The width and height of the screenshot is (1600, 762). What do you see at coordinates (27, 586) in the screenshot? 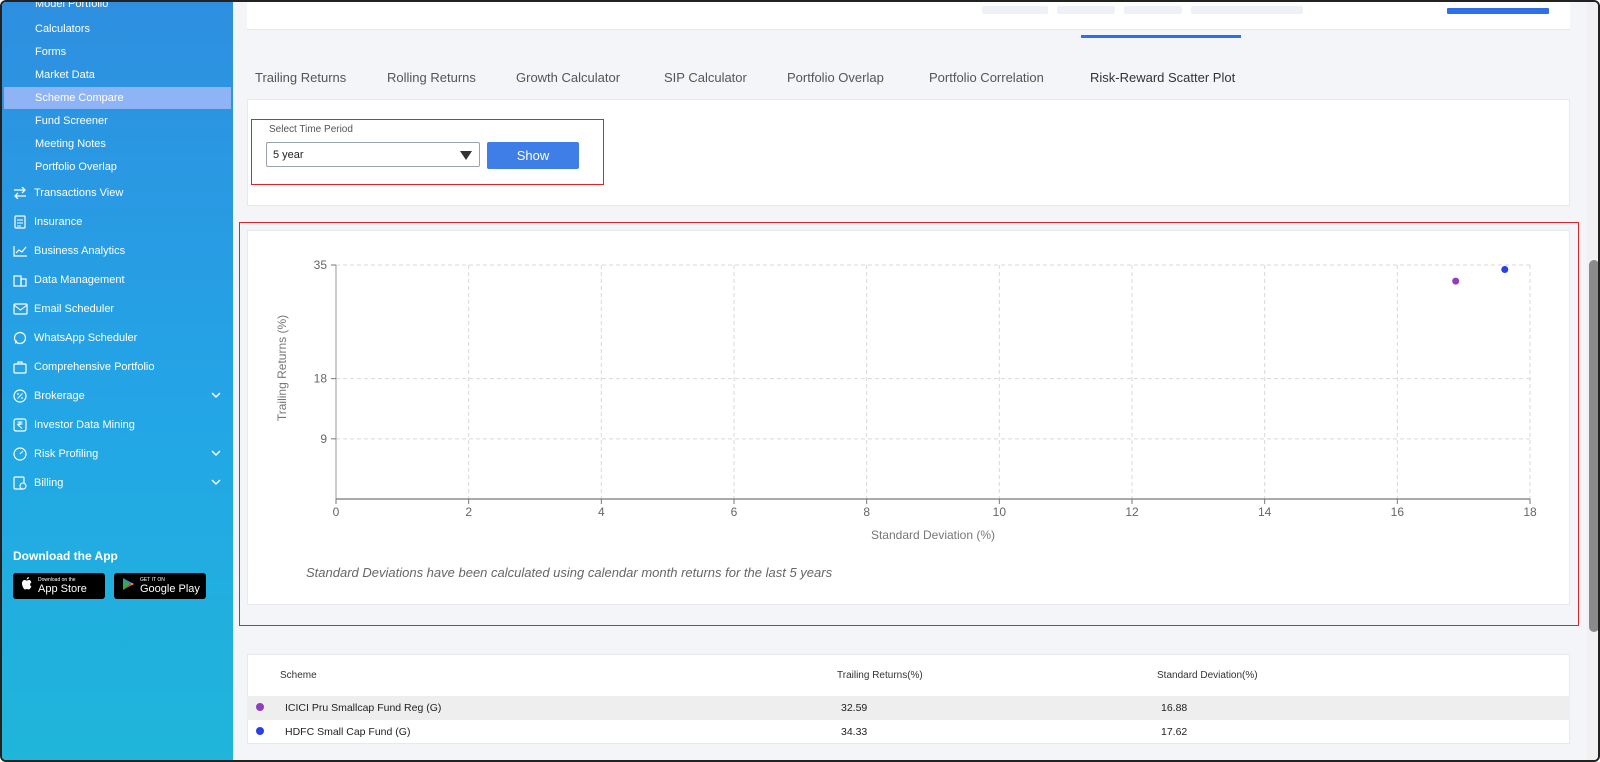
I see `apple-icon` at bounding box center [27, 586].